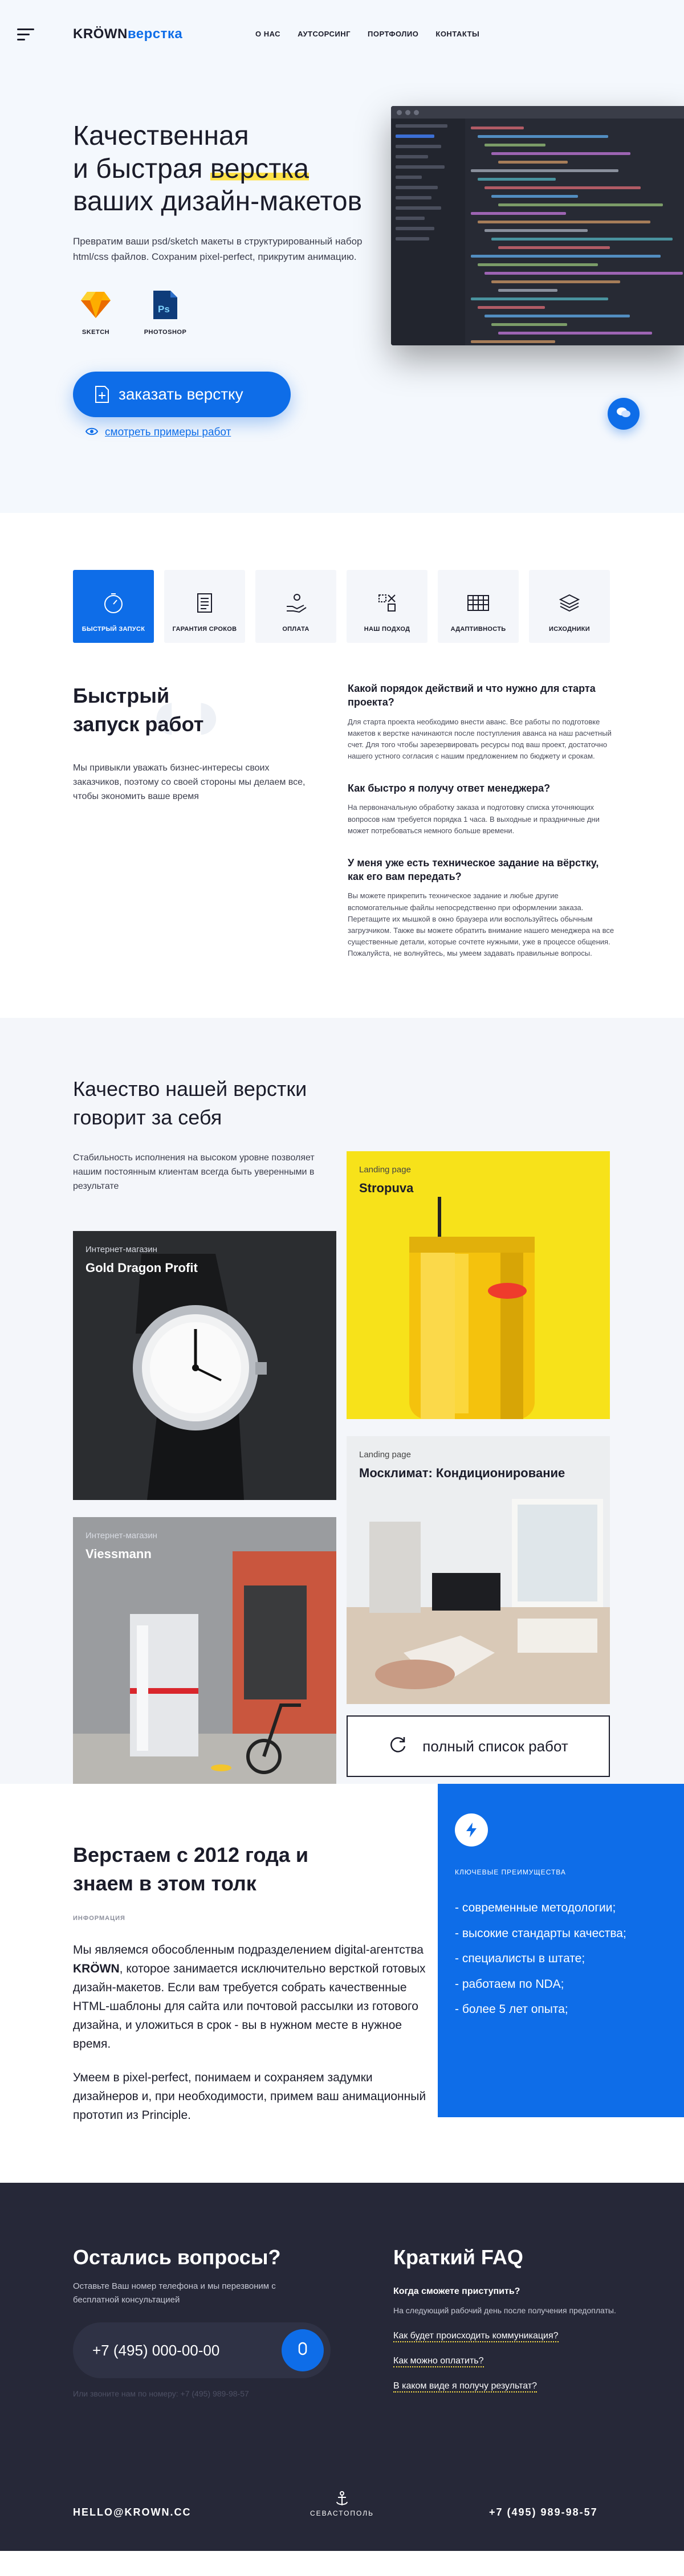  Describe the element at coordinates (543, 2512) in the screenshot. I see `footer-phone: +7 (495) 989-98-57` at that location.